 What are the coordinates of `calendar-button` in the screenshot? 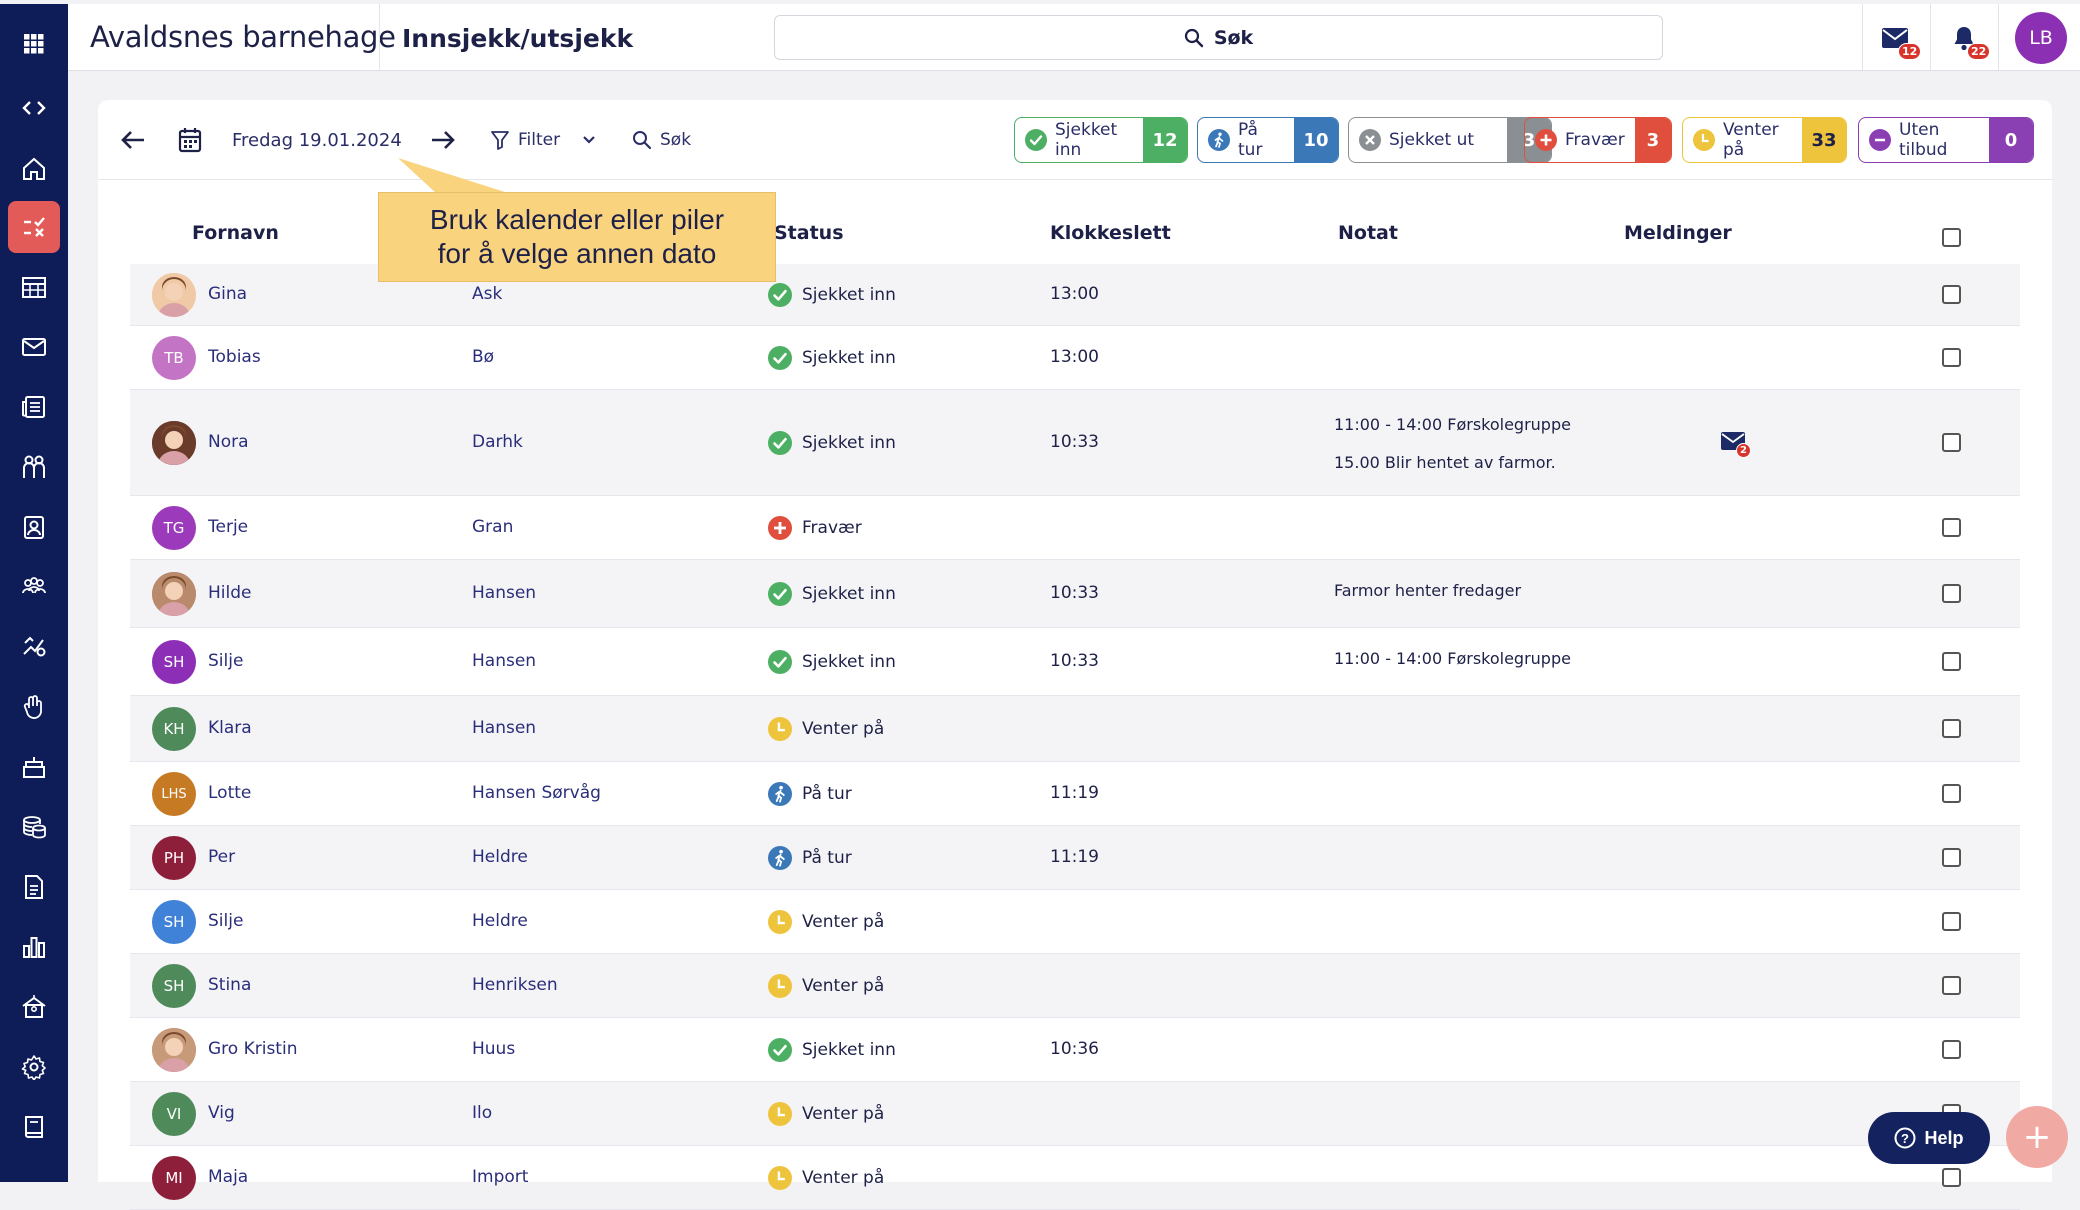 It's located at (190, 140).